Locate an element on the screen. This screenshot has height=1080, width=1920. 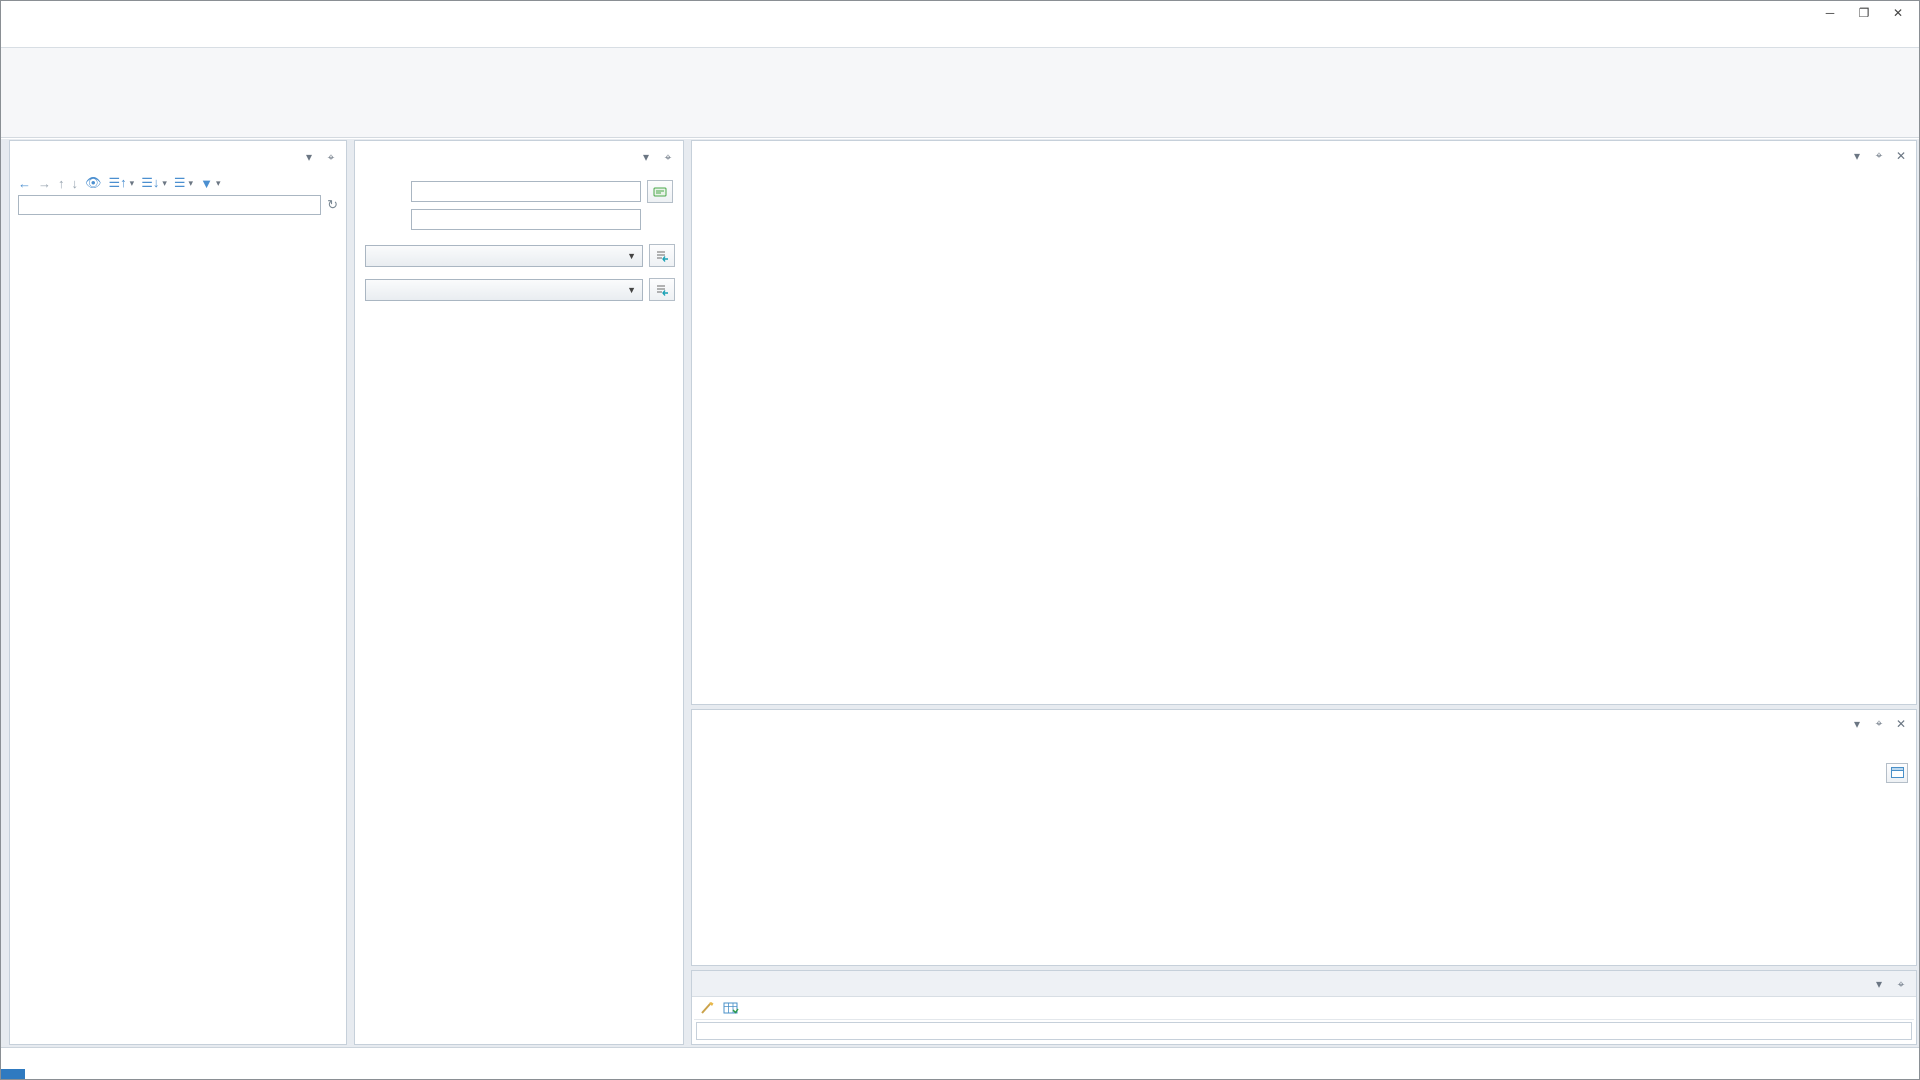
refresh-icon: ↻ is located at coordinates (332, 205).